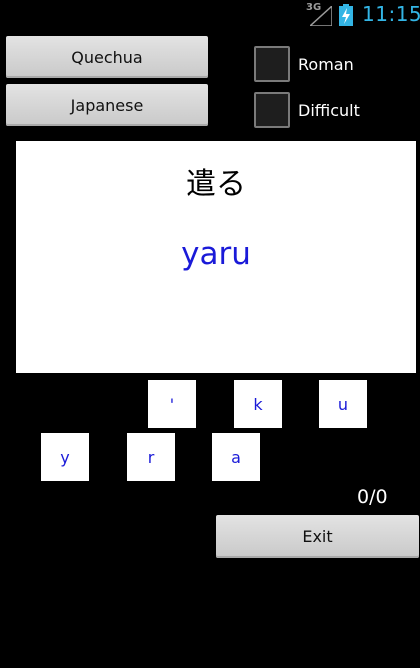 The height and width of the screenshot is (668, 420). What do you see at coordinates (151, 457) in the screenshot?
I see `letter-tile: r` at bounding box center [151, 457].